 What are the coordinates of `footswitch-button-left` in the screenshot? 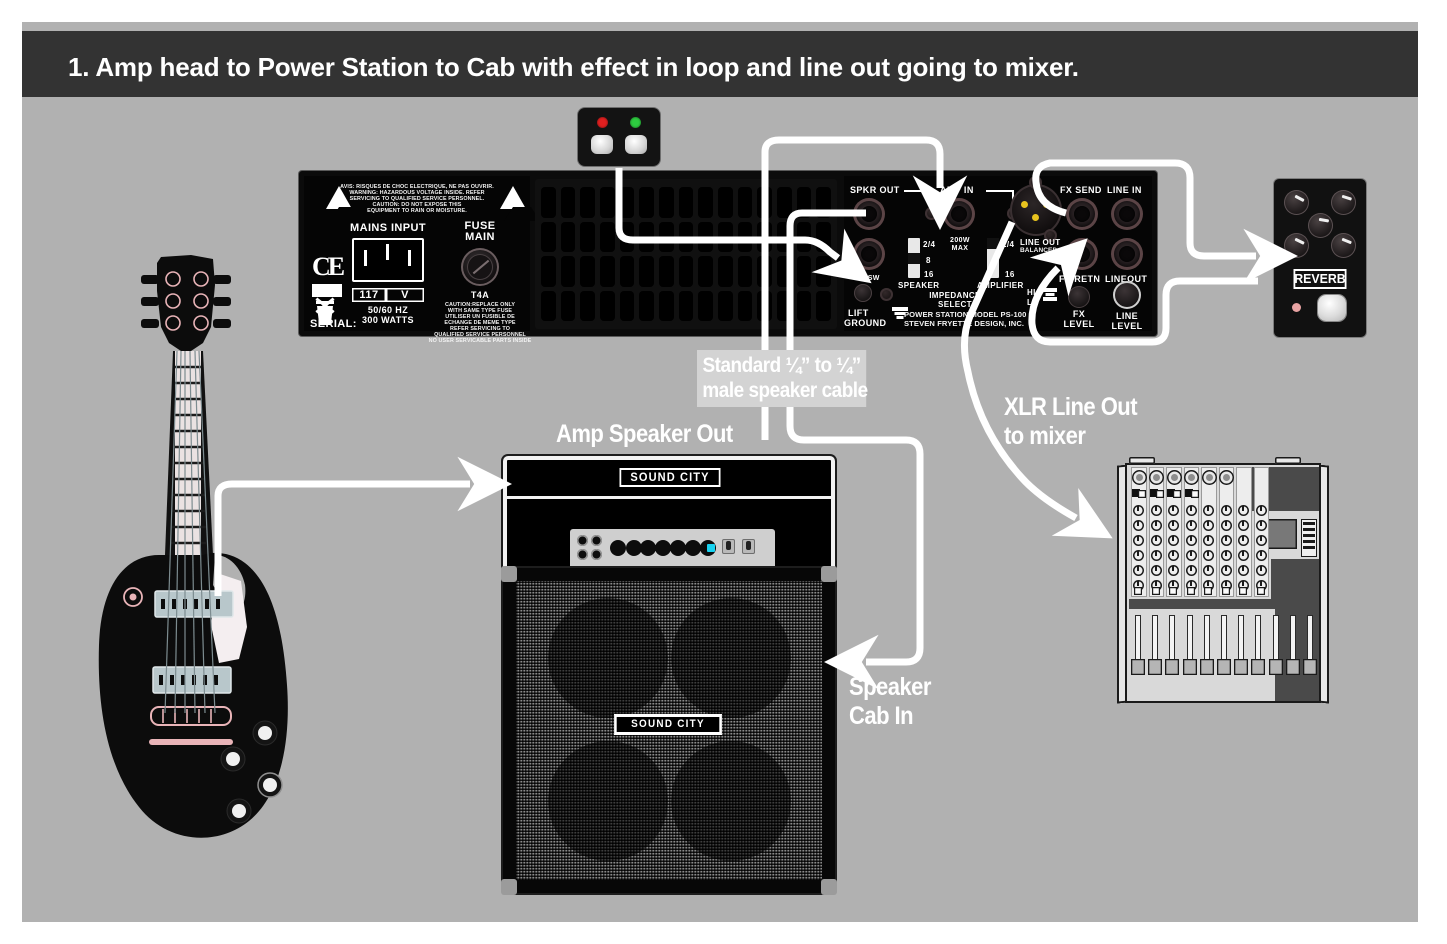 It's located at (602, 144).